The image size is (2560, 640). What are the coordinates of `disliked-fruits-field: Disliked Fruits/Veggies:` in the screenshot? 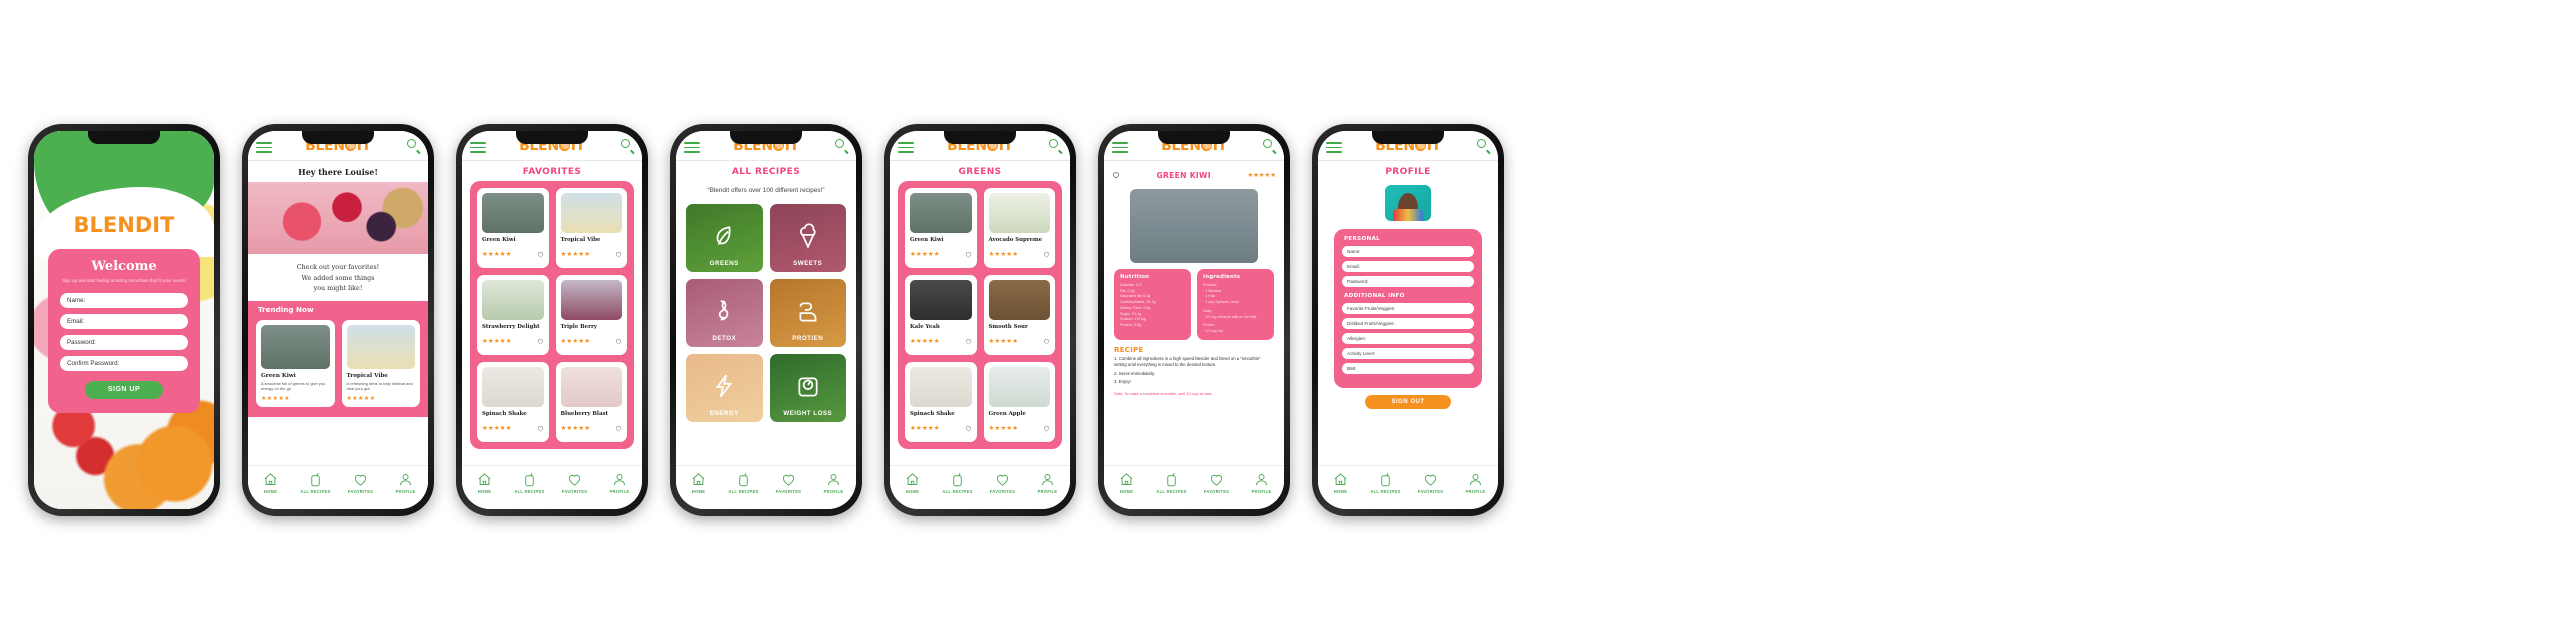 It's located at (1408, 323).